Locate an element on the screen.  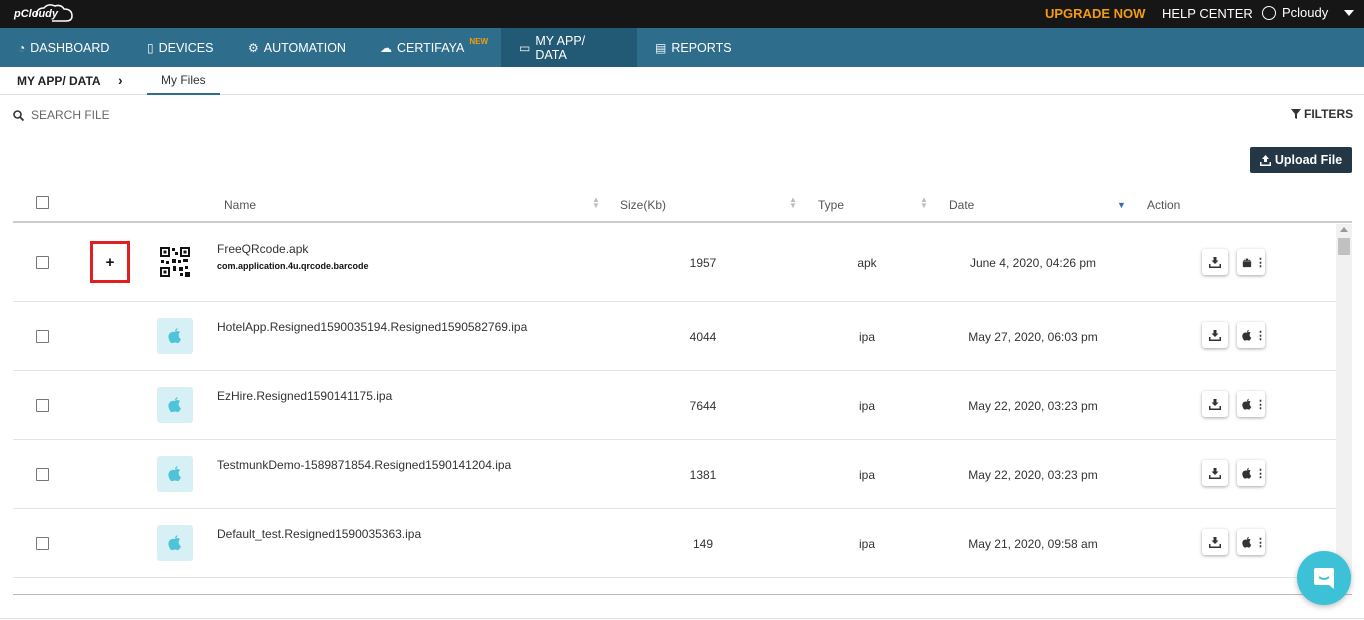
breadcrumb: MY APP/ DATA › My Files is located at coordinates (682, 81).